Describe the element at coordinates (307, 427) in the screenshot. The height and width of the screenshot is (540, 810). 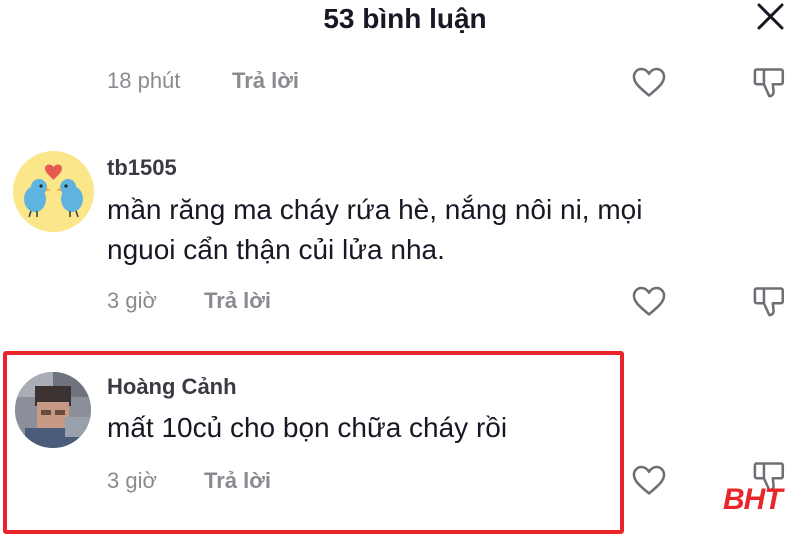
I see `comment-text-line: mất 10củ cho bọn chữa cháy rồi` at that location.